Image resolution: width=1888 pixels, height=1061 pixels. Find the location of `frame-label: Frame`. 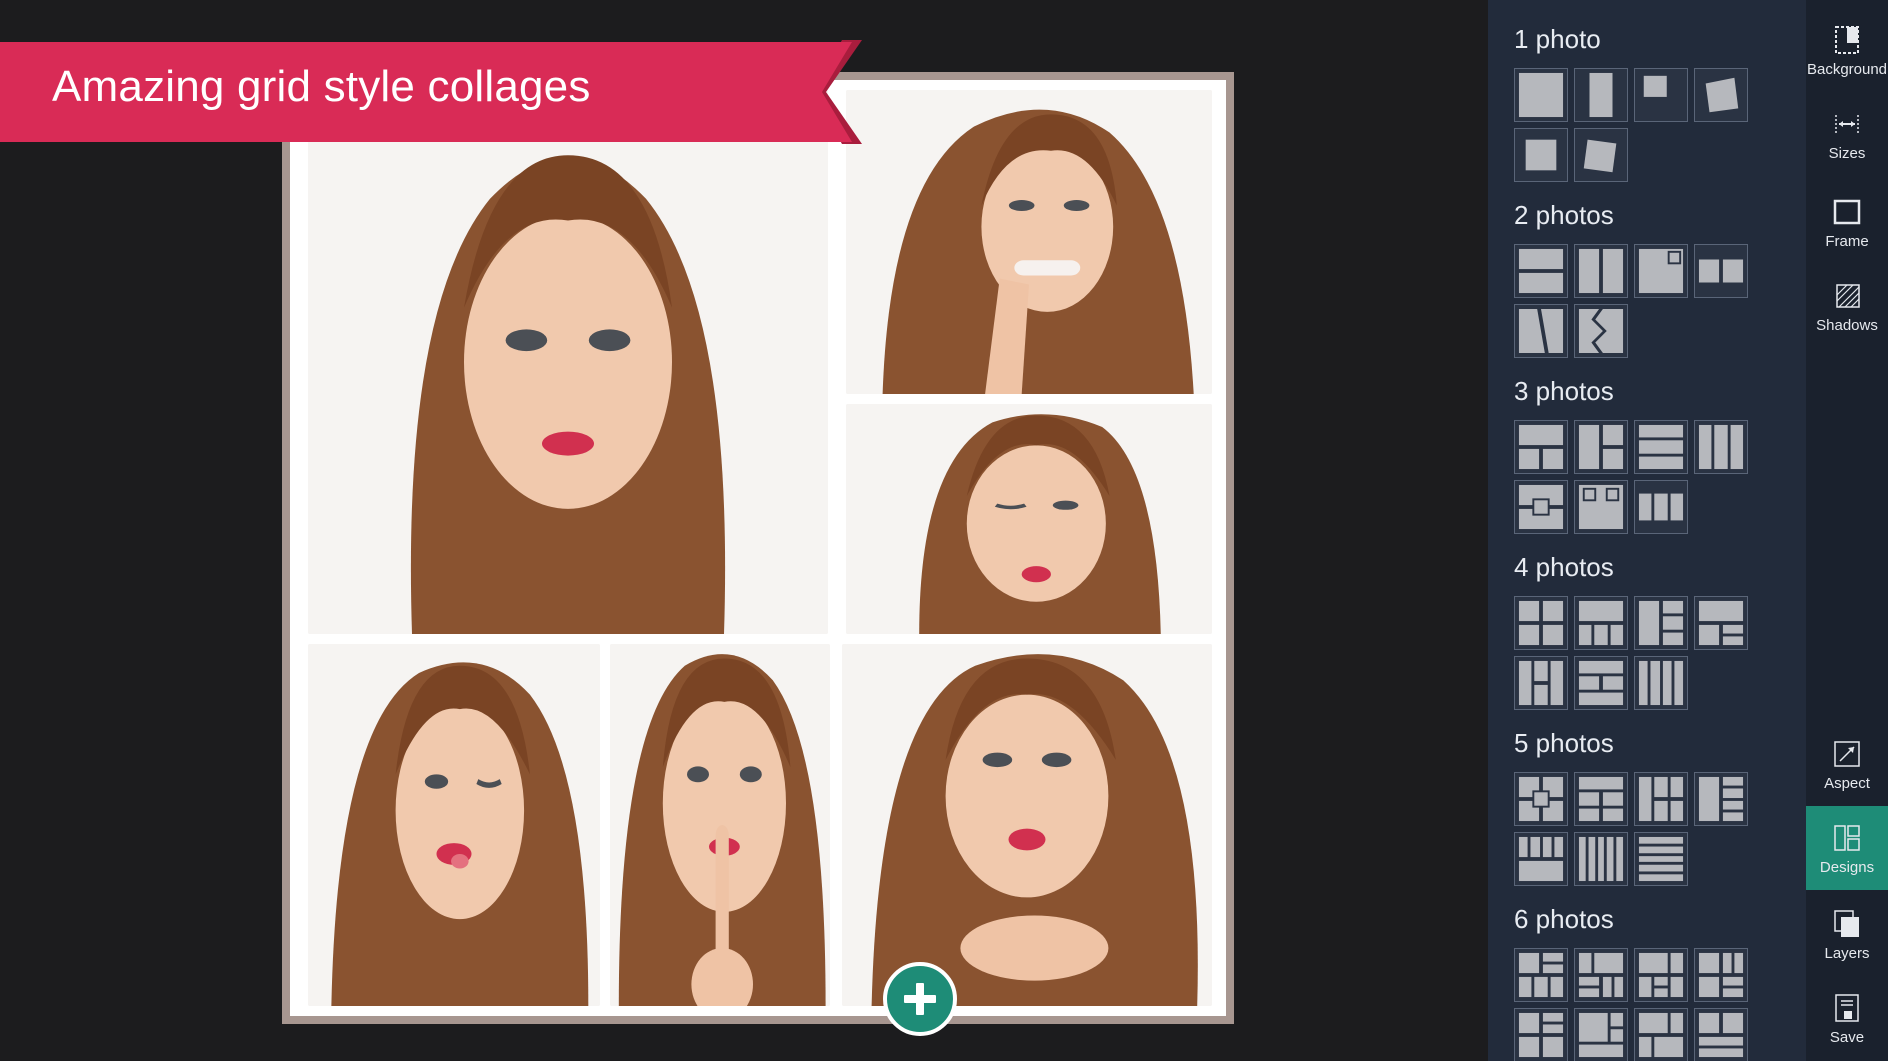

frame-label: Frame is located at coordinates (1847, 241).